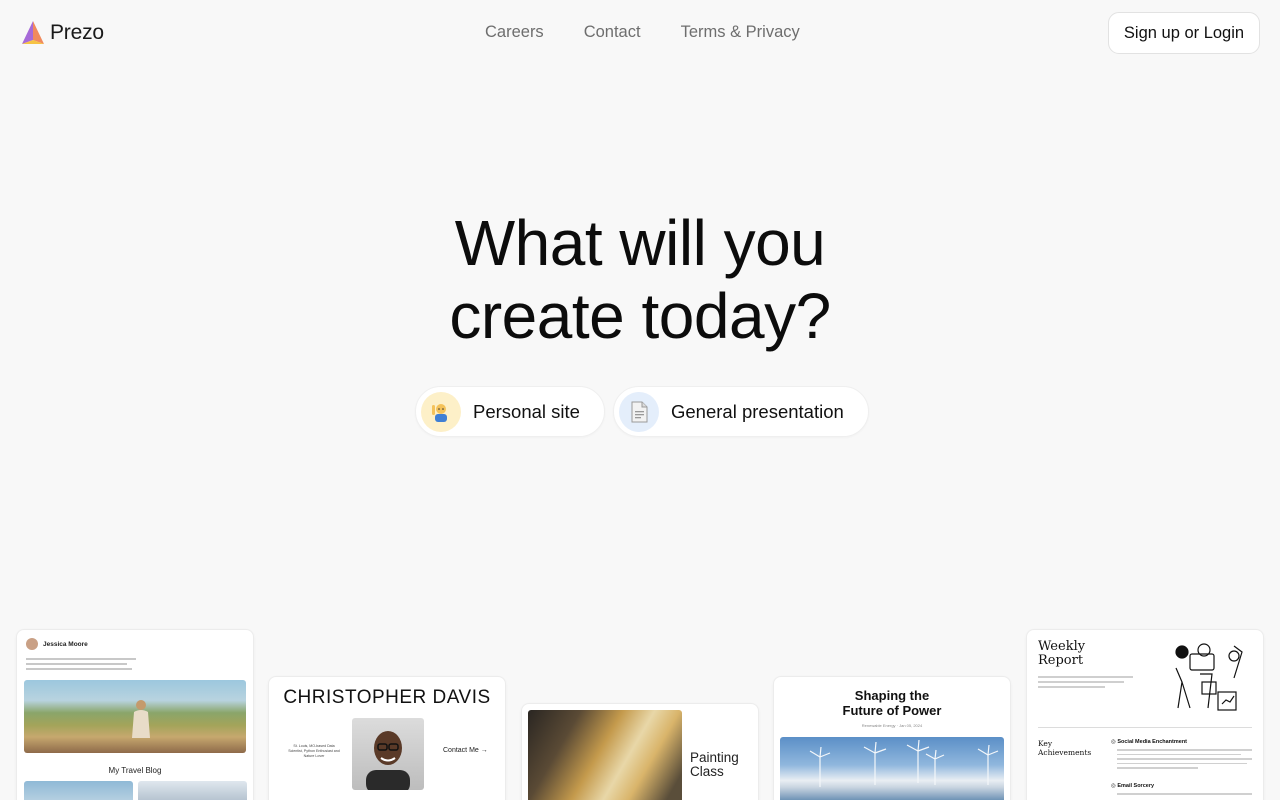 The image size is (1280, 800). Describe the element at coordinates (388, 754) in the screenshot. I see `portfolio-headshot` at that location.